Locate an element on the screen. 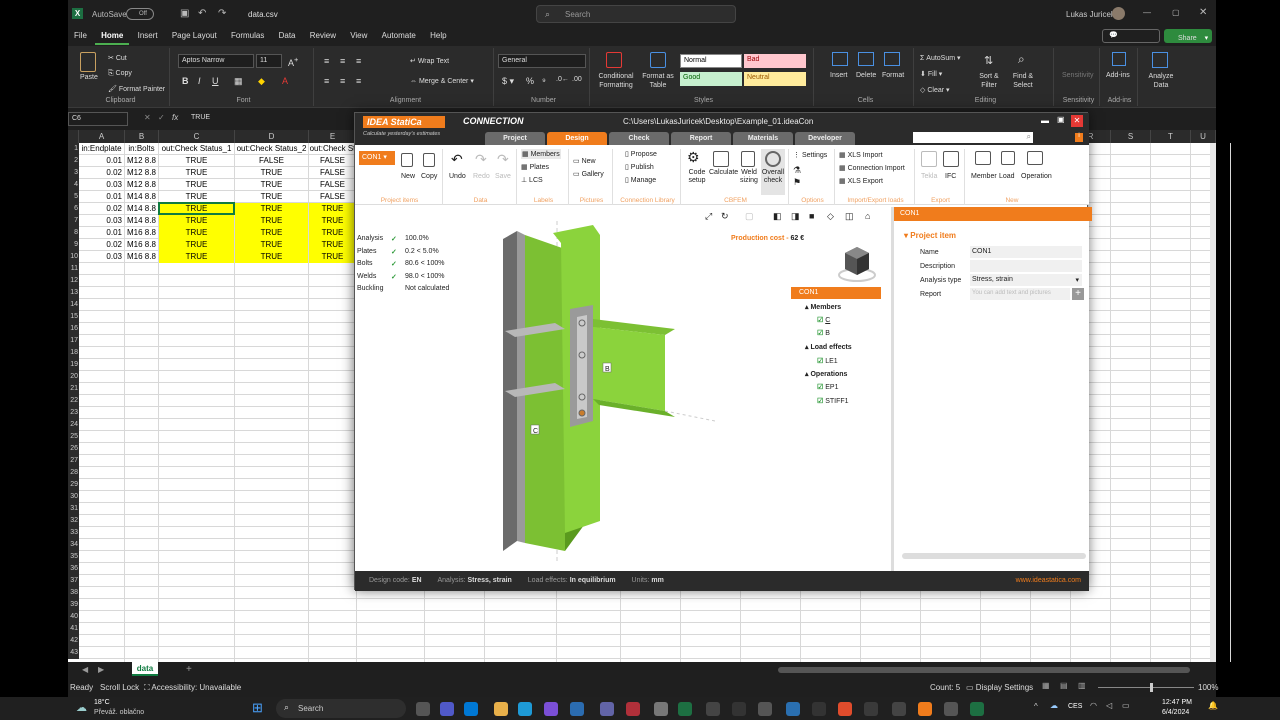 The width and height of the screenshot is (1280, 720). column-header: A is located at coordinates (102, 136).